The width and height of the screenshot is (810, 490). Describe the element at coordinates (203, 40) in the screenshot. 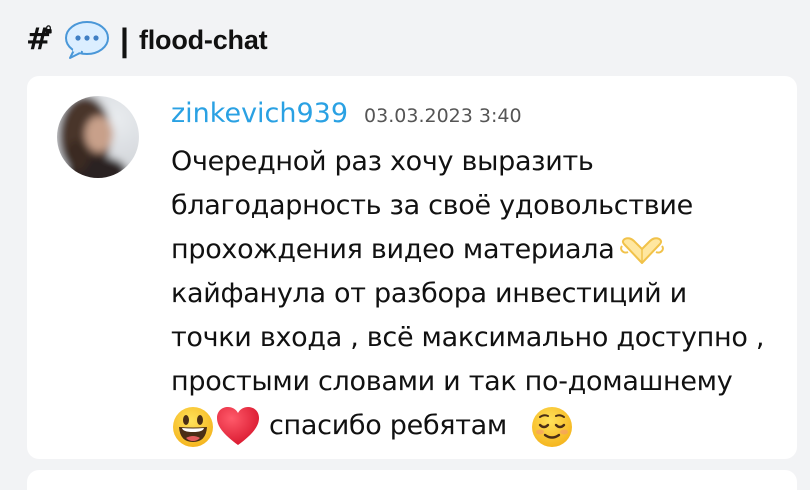

I see `channel-name: flood-chat` at that location.